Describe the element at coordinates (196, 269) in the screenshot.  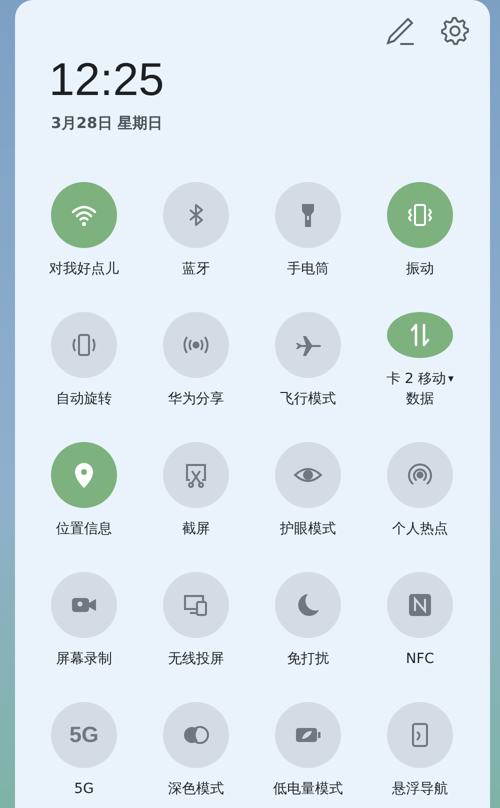
I see `tile-label: 蓝牙` at that location.